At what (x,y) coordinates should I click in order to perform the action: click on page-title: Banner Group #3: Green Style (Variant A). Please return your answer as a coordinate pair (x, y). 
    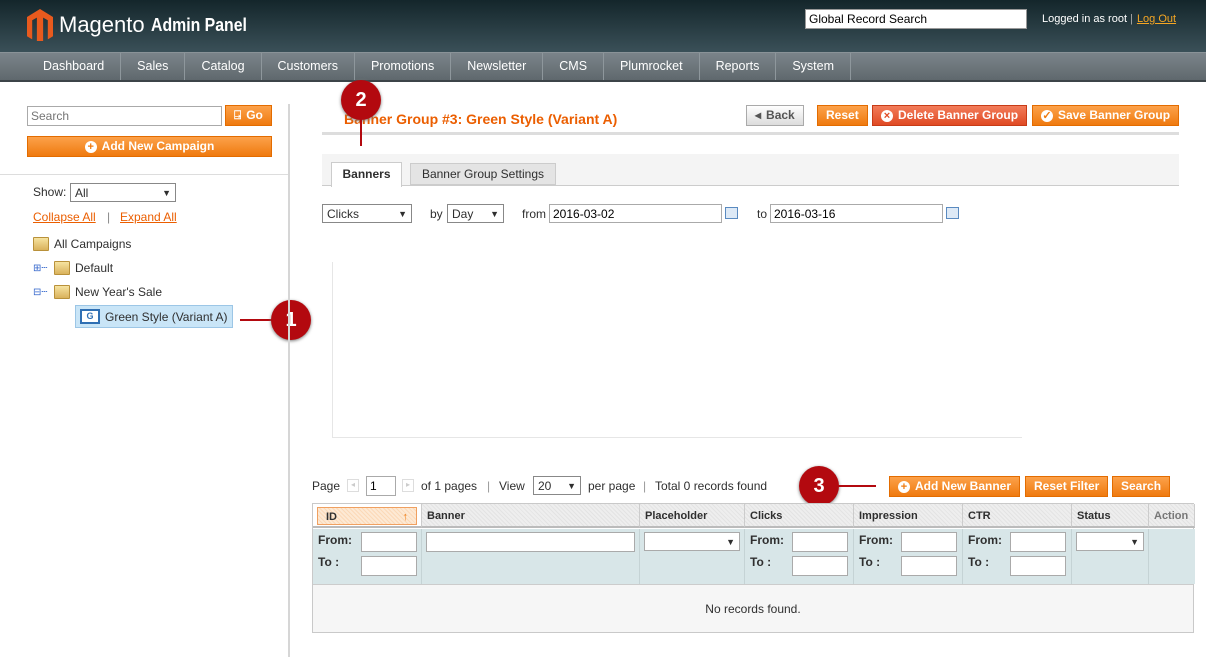
    Looking at the image, I should click on (481, 119).